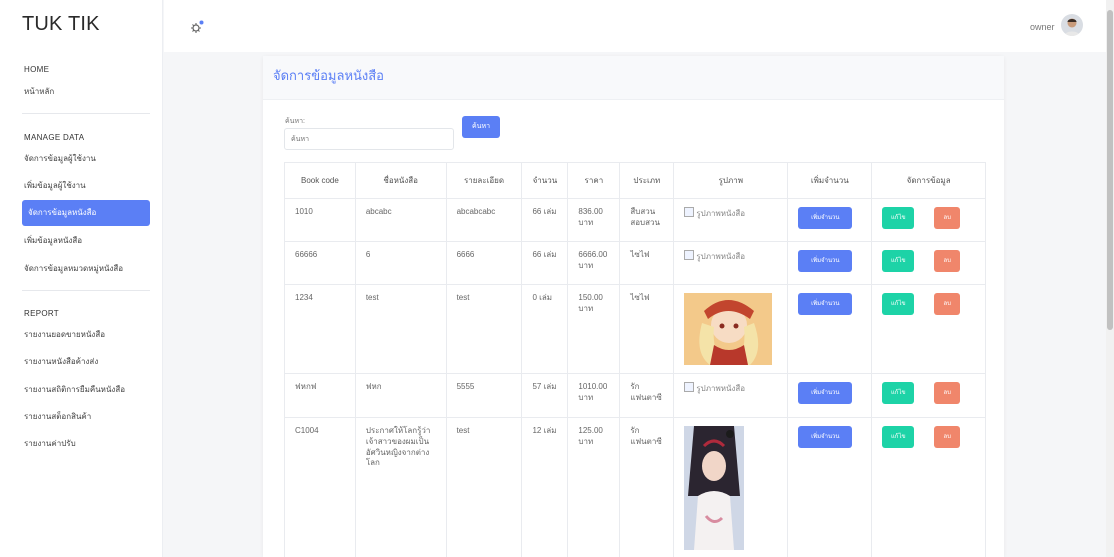 The image size is (1114, 557). I want to click on column-header: ราคา, so click(594, 180).